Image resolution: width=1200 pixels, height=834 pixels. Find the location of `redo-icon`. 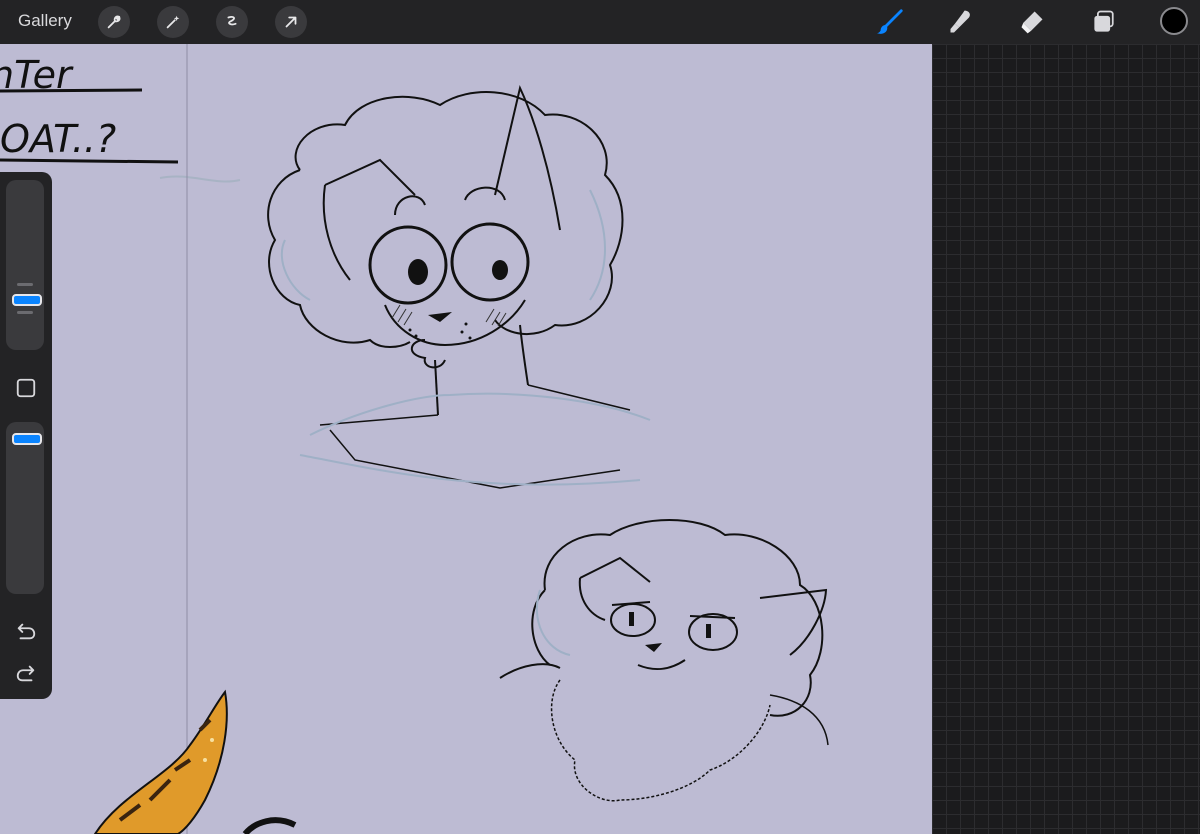

redo-icon is located at coordinates (26, 673).